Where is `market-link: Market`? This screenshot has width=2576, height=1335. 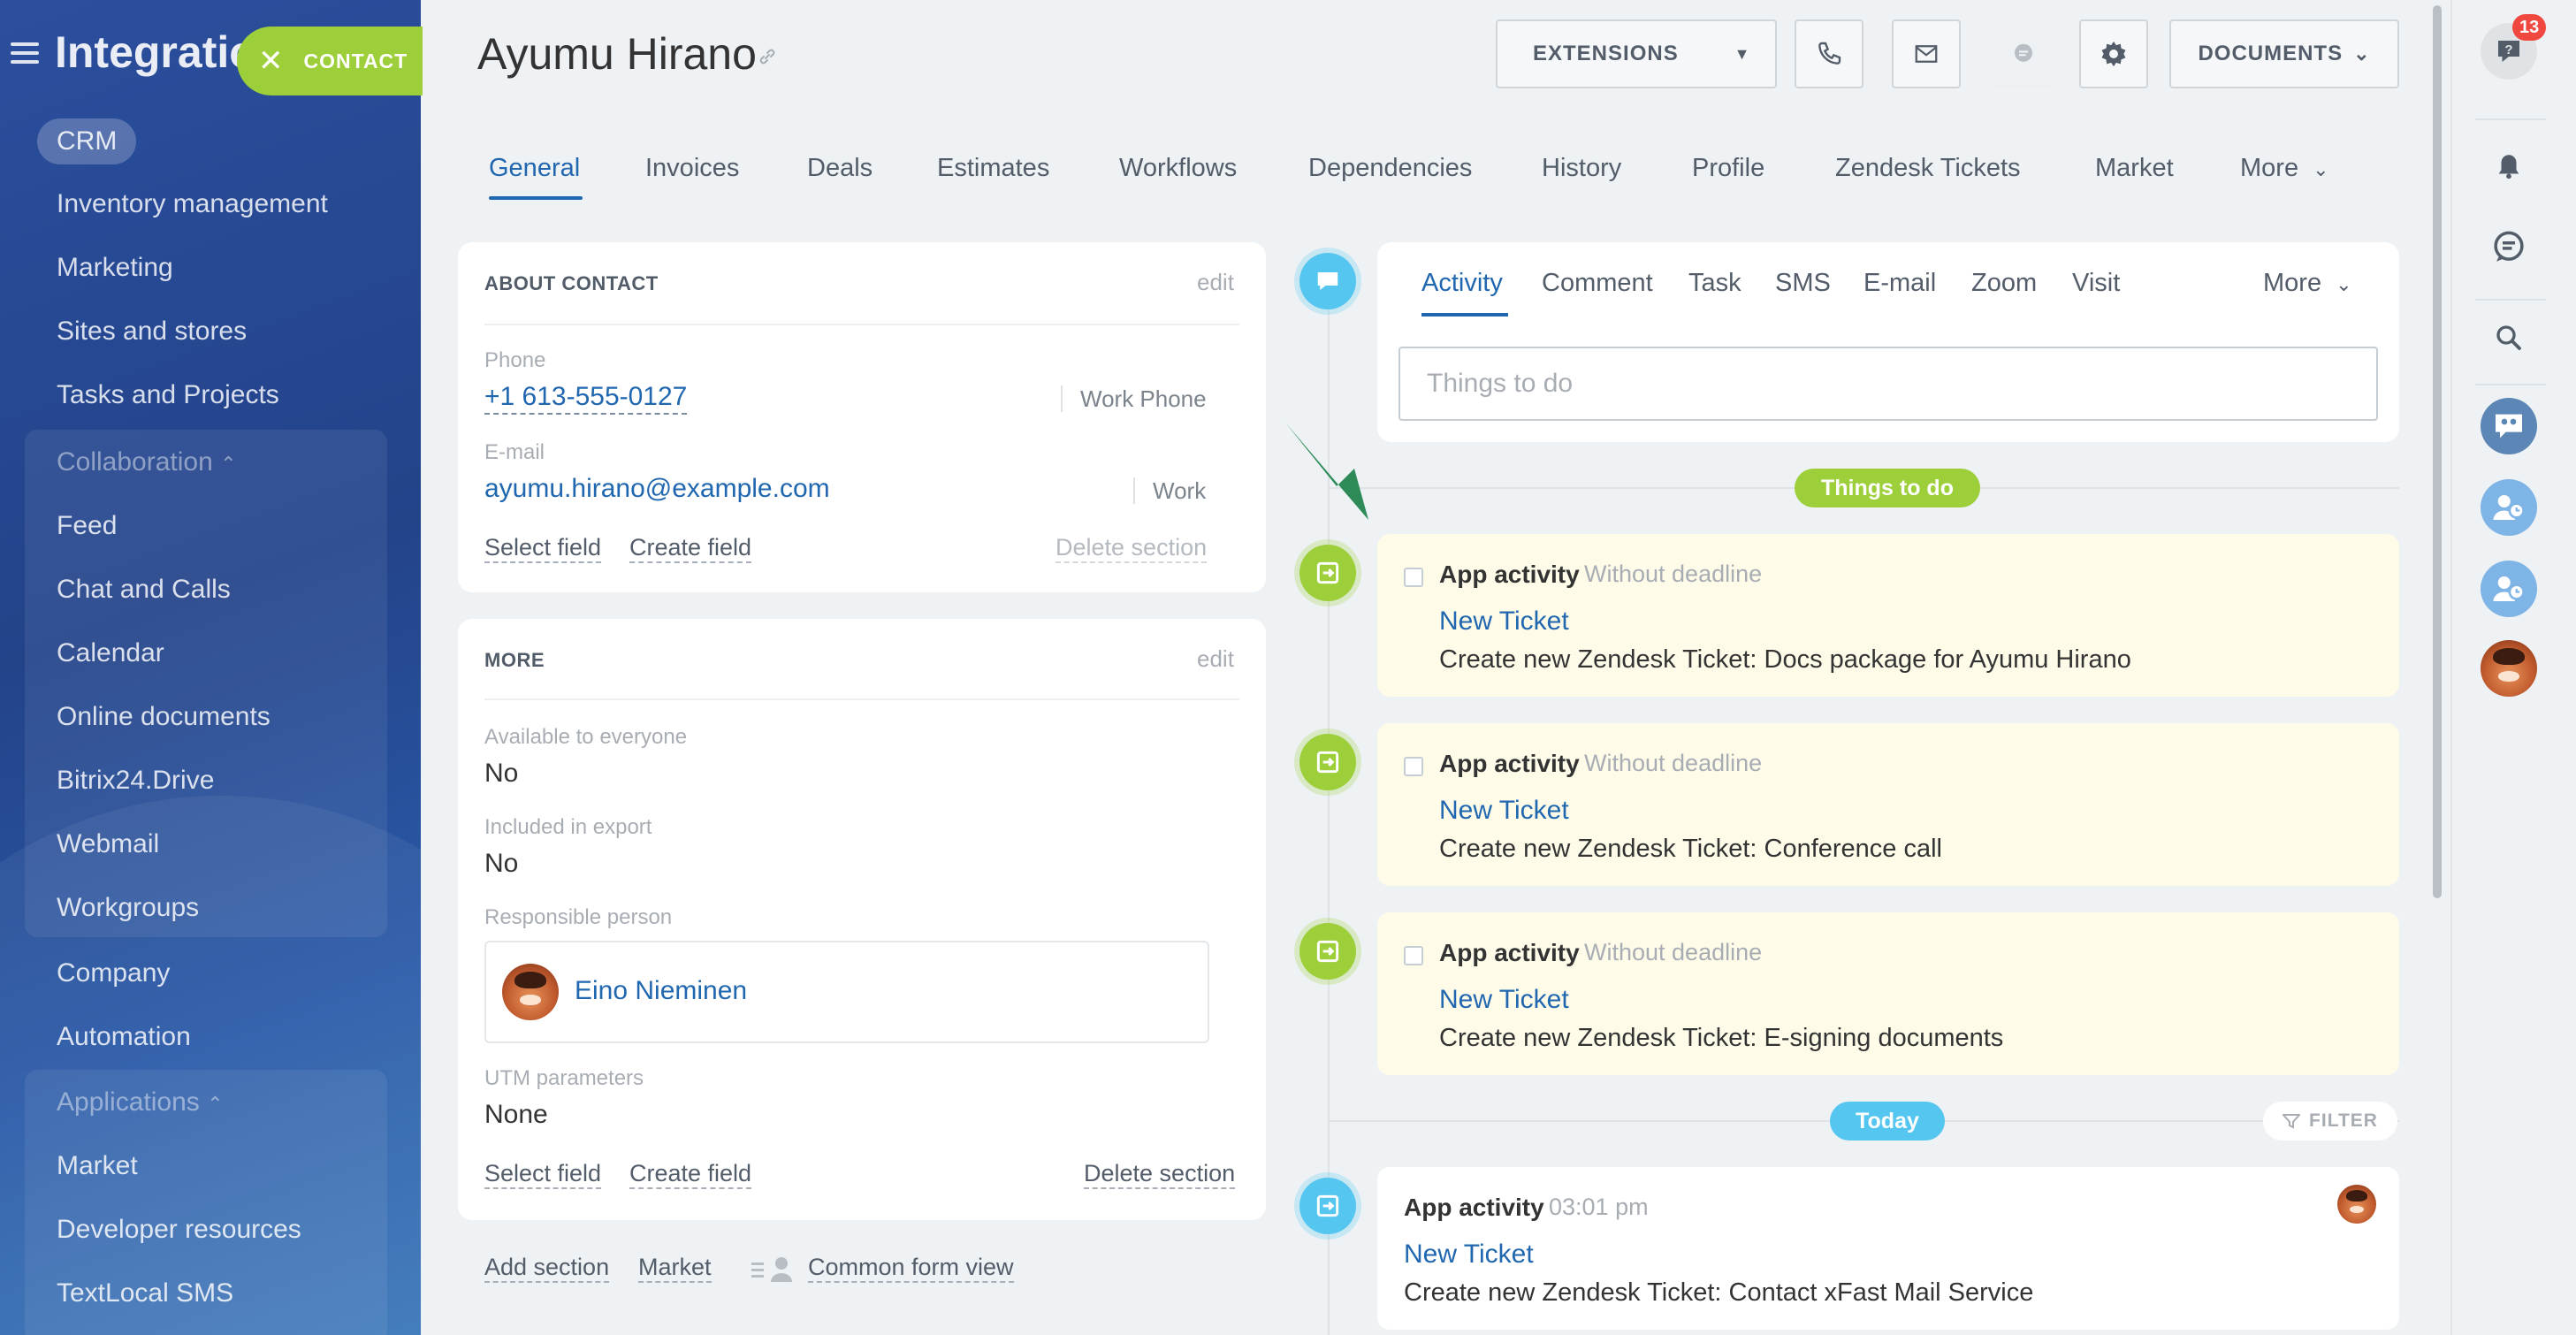
market-link: Market is located at coordinates (675, 1268).